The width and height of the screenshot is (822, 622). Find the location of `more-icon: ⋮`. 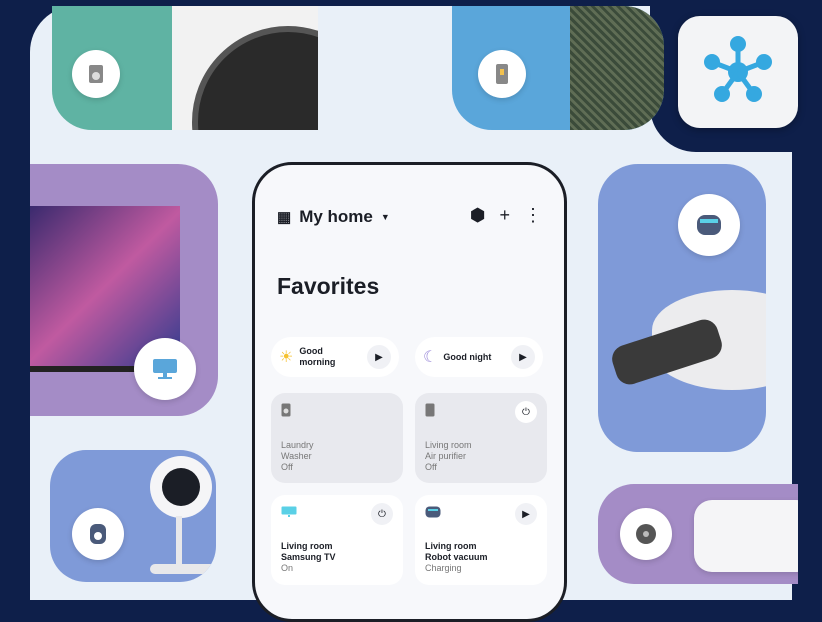

more-icon: ⋮ is located at coordinates (533, 215).